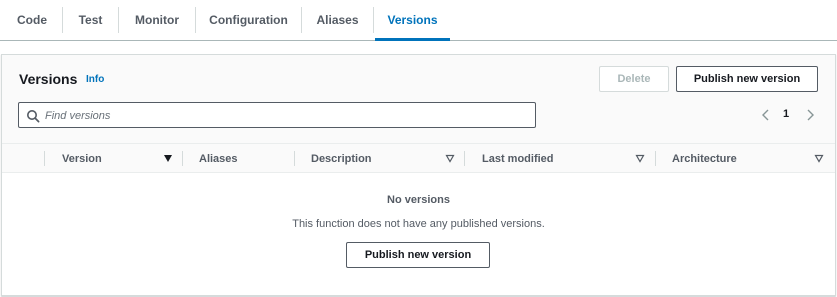 Image resolution: width=837 pixels, height=297 pixels. I want to click on tab-configuration: Configuration, so click(248, 20).